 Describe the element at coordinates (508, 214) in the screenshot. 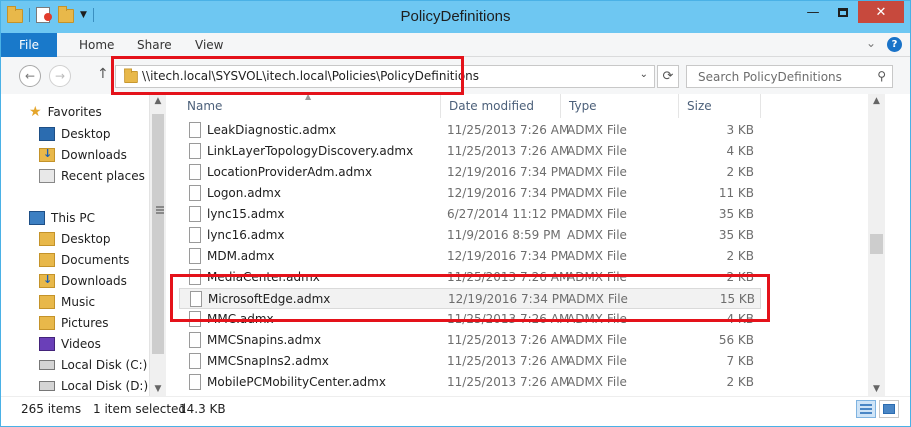

I see `file-date-modified: 6/27/2014 11:12 PM` at that location.